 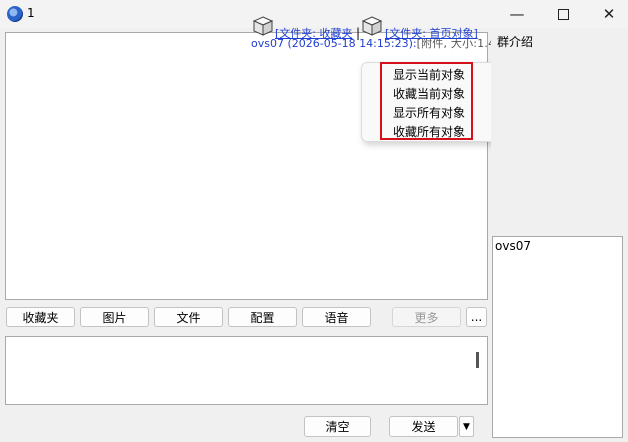 I want to click on highlight-box, so click(x=426, y=101).